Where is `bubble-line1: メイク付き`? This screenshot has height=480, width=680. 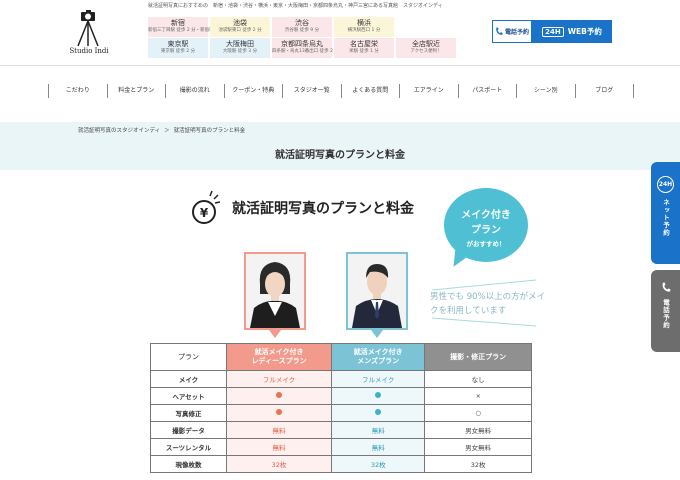 bubble-line1: メイク付き is located at coordinates (486, 215).